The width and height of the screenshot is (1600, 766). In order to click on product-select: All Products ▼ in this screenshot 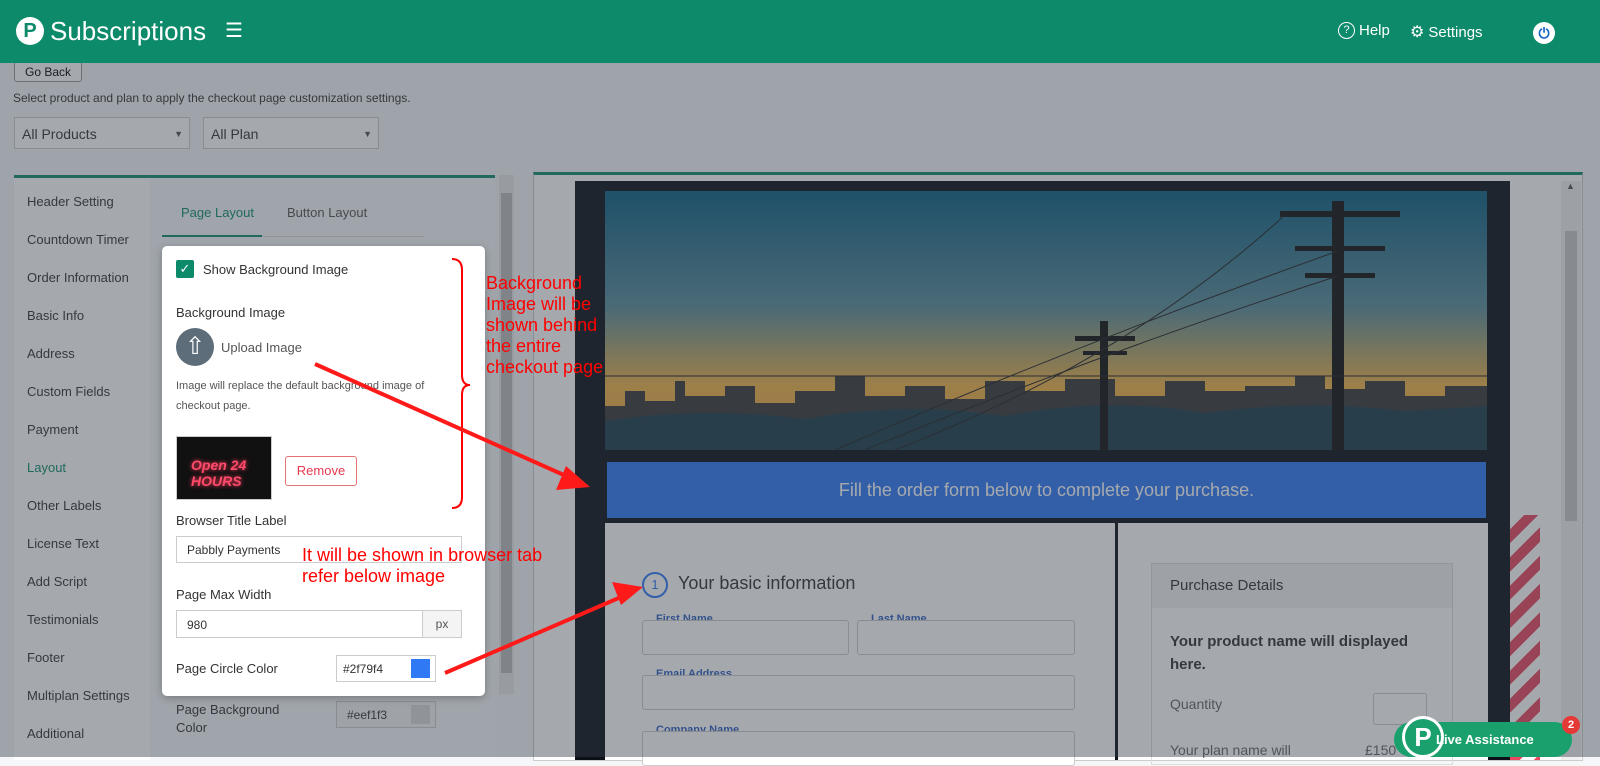, I will do `click(102, 133)`.